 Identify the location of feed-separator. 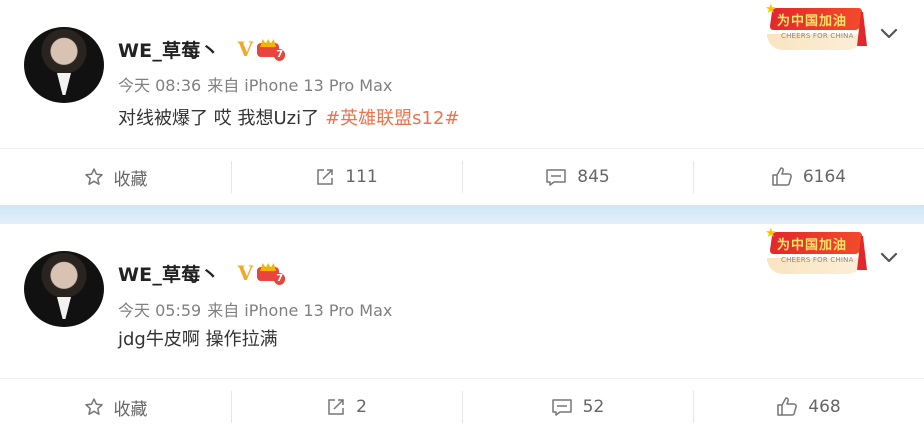
(462, 214).